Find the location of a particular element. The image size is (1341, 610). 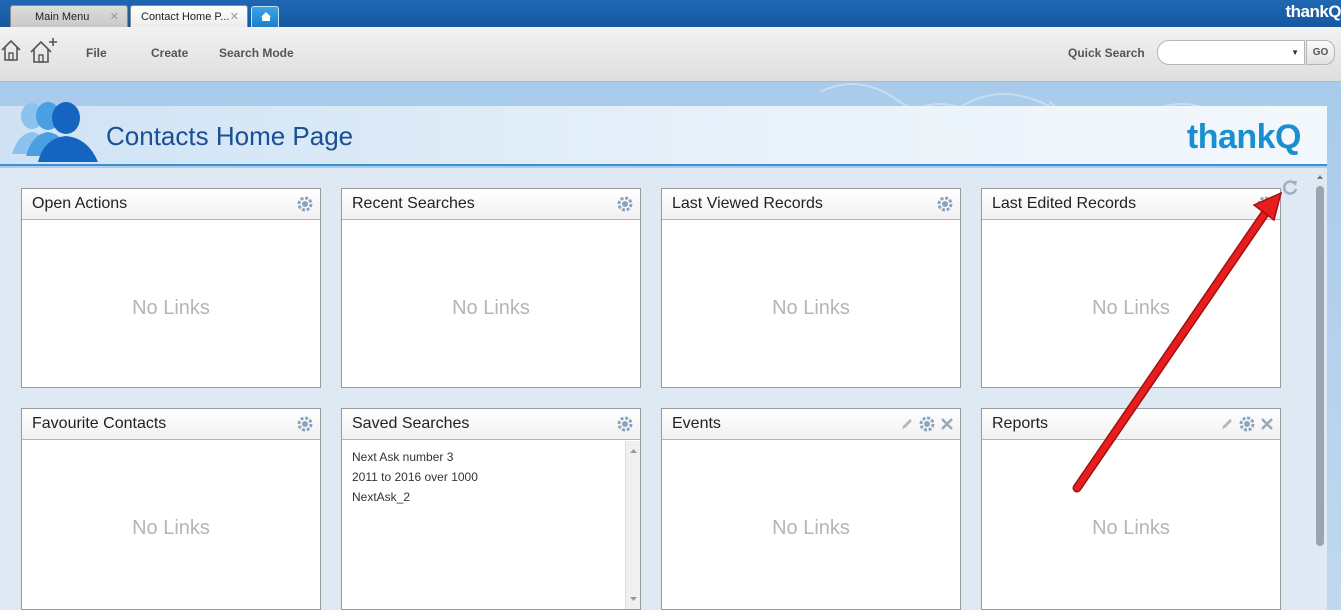

contacts-icon is located at coordinates (55, 132).